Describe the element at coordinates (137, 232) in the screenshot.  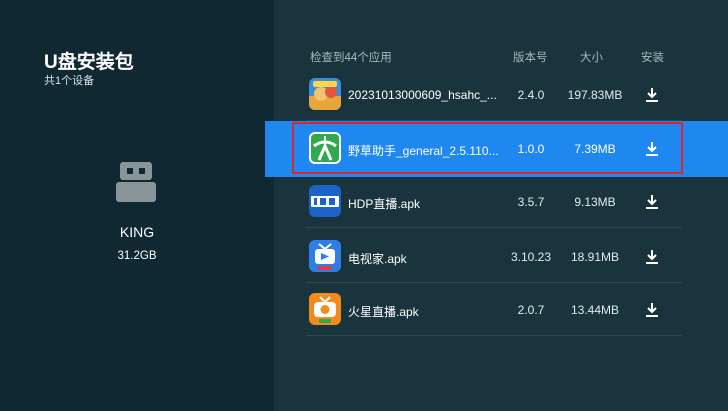
I see `device-name: KING` at that location.